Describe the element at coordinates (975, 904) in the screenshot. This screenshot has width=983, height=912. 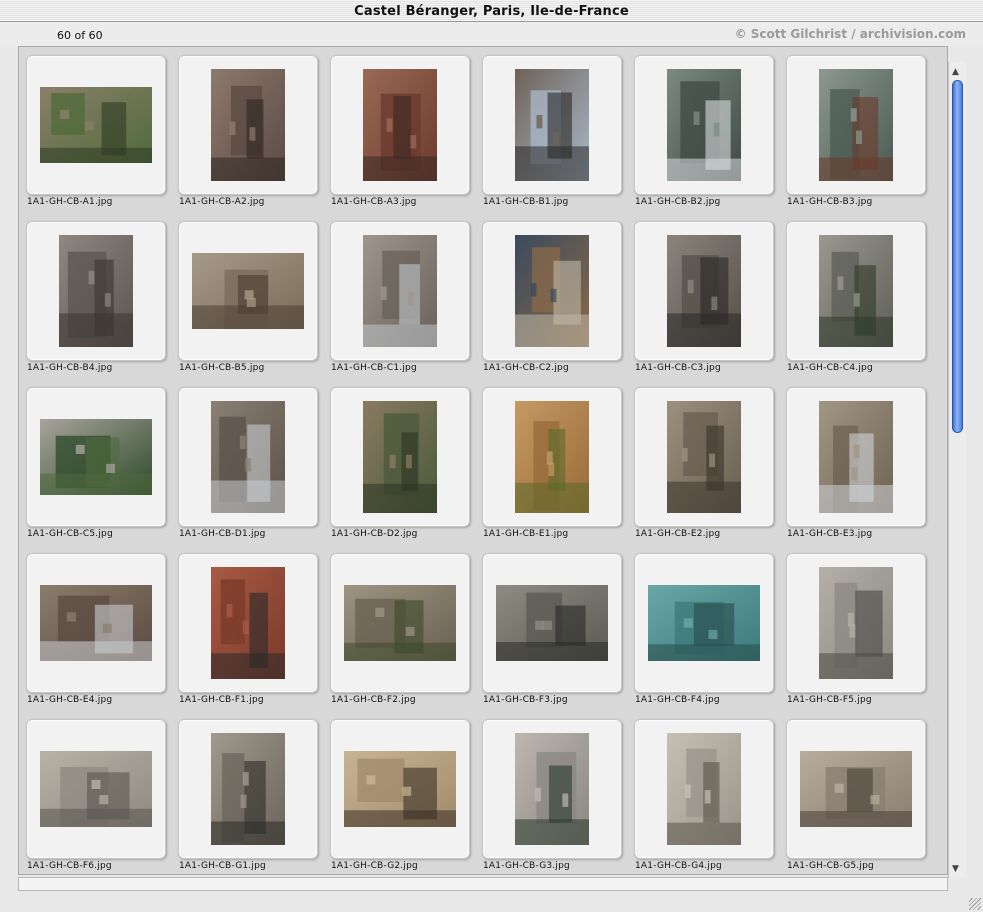
I see `resize-grip-icon` at that location.